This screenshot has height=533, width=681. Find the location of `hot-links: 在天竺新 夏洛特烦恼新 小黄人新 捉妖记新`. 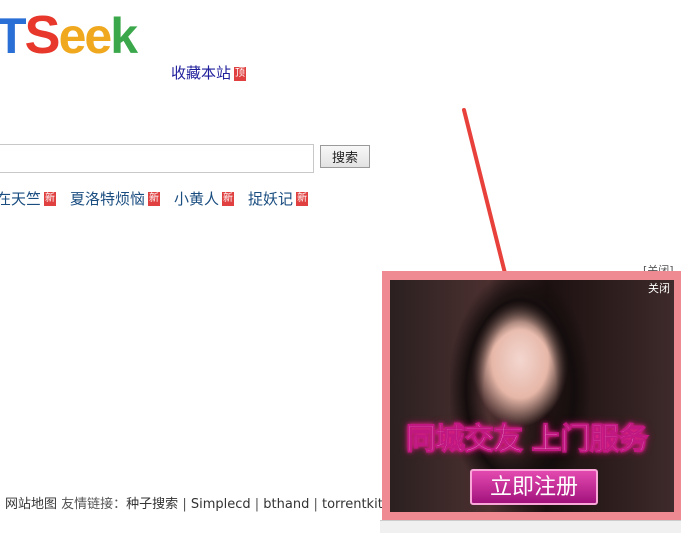

hot-links: 在天竺新 夏洛特烦恼新 小黄人新 捉妖记新 is located at coordinates (161, 198).